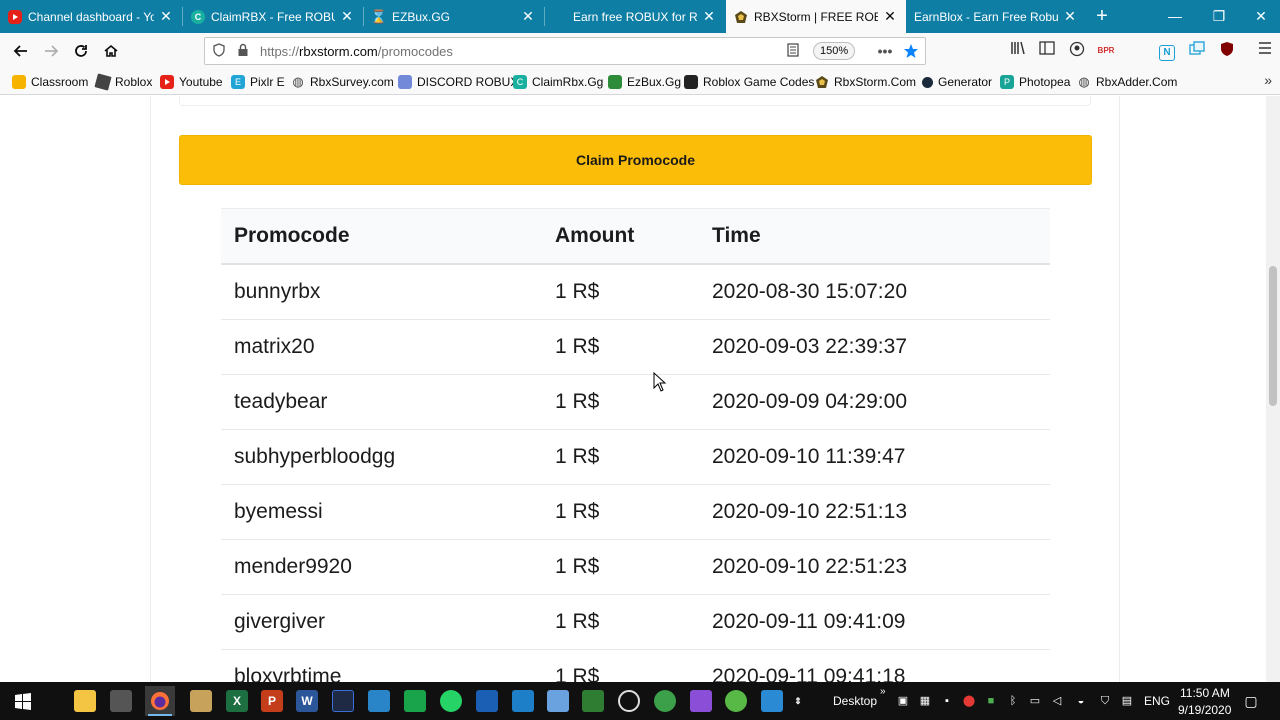 This screenshot has height=720, width=1280. Describe the element at coordinates (1259, 16) in the screenshot. I see `window-close-button: ✕` at that location.